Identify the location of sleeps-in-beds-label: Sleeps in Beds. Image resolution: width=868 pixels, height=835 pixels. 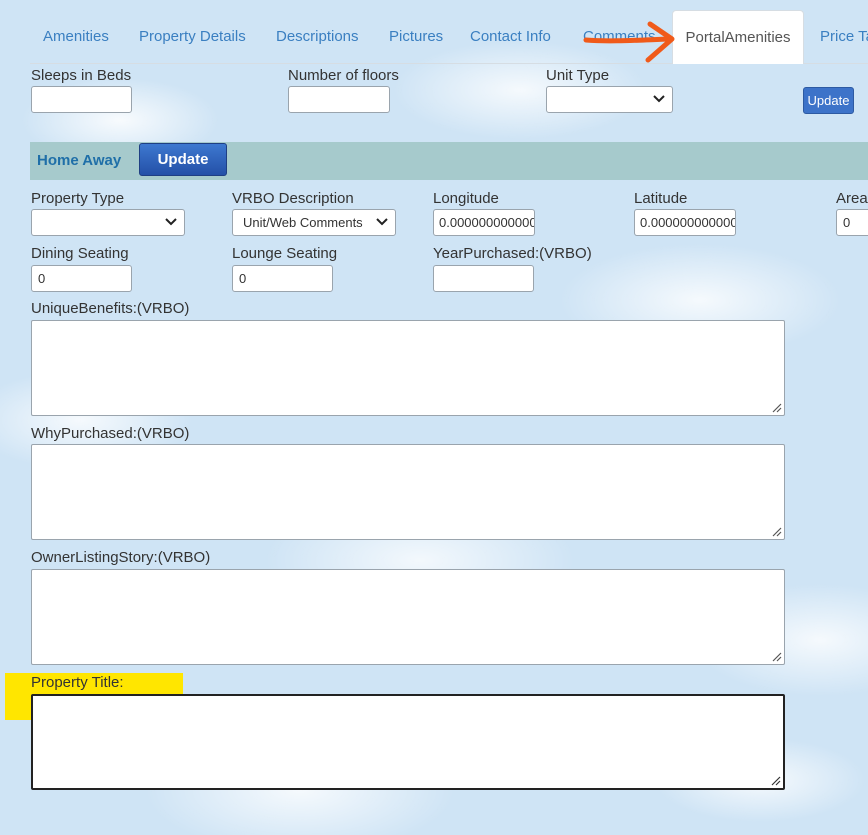
(81, 75).